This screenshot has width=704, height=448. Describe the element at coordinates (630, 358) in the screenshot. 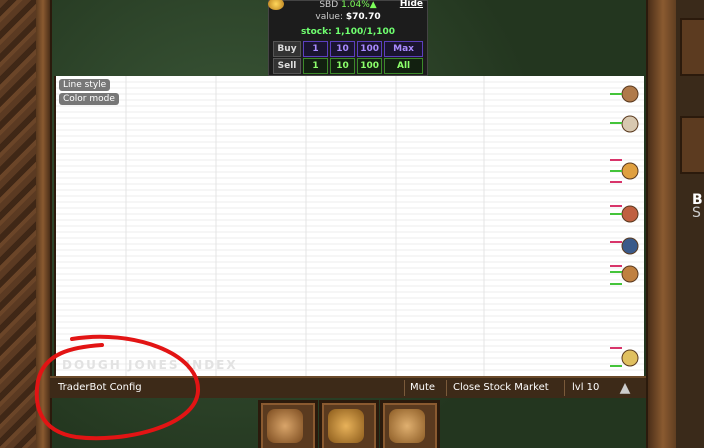

I see `burger-icon` at that location.